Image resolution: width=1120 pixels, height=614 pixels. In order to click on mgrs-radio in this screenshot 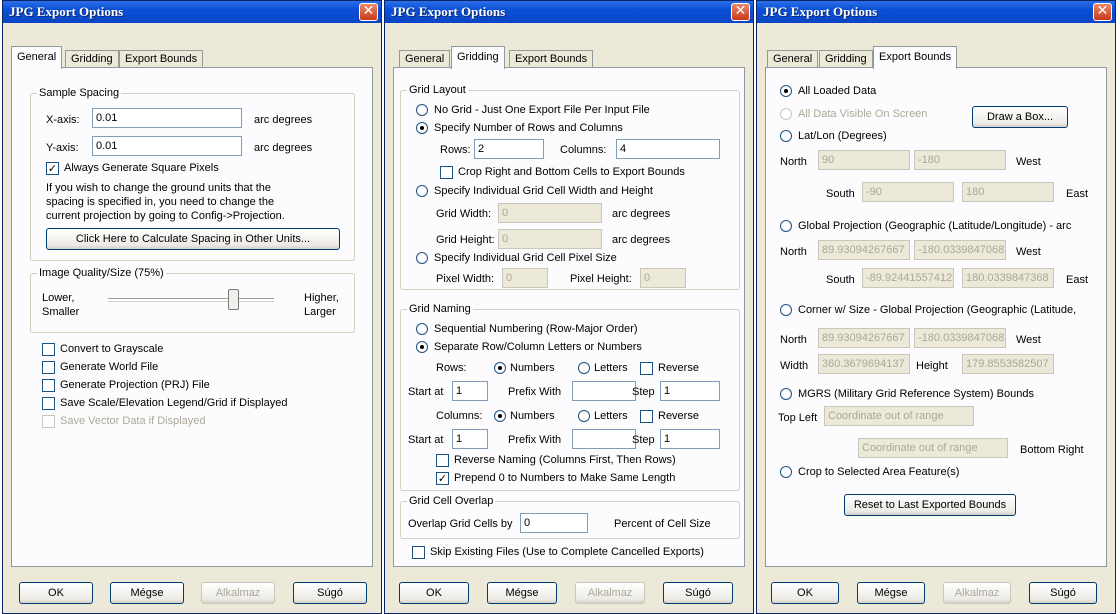, I will do `click(786, 394)`.